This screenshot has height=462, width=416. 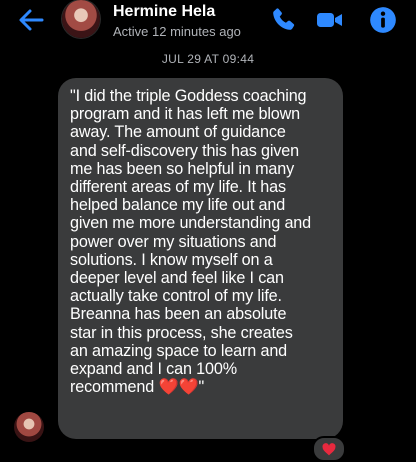 I want to click on avatar, so click(x=81, y=19).